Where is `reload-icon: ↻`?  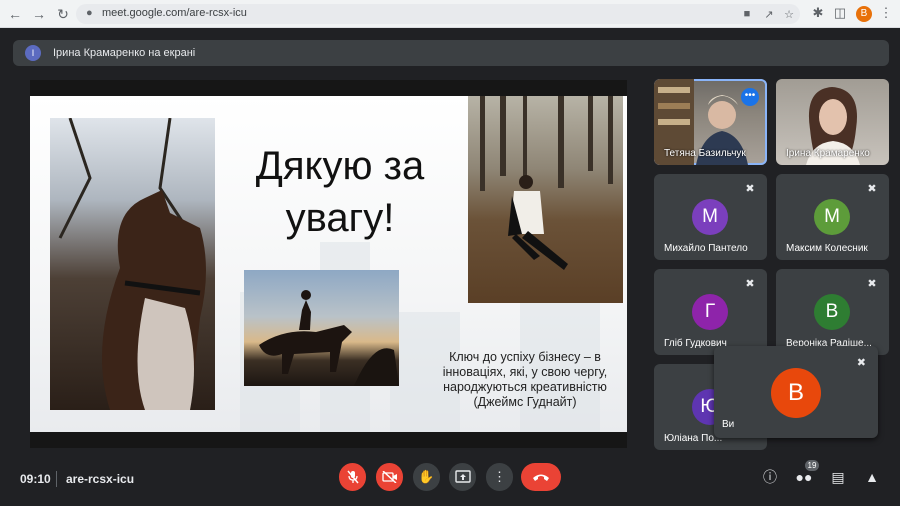 reload-icon: ↻ is located at coordinates (63, 14).